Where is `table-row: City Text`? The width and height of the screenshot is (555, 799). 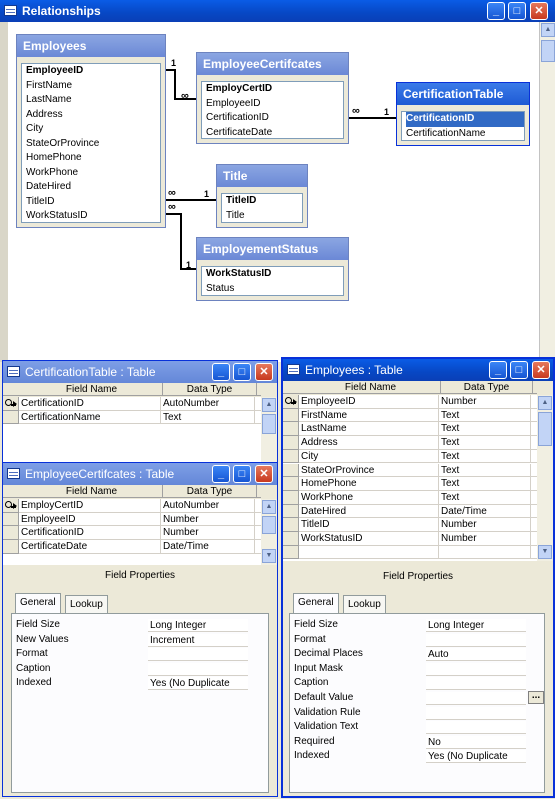 table-row: City Text is located at coordinates (418, 456).